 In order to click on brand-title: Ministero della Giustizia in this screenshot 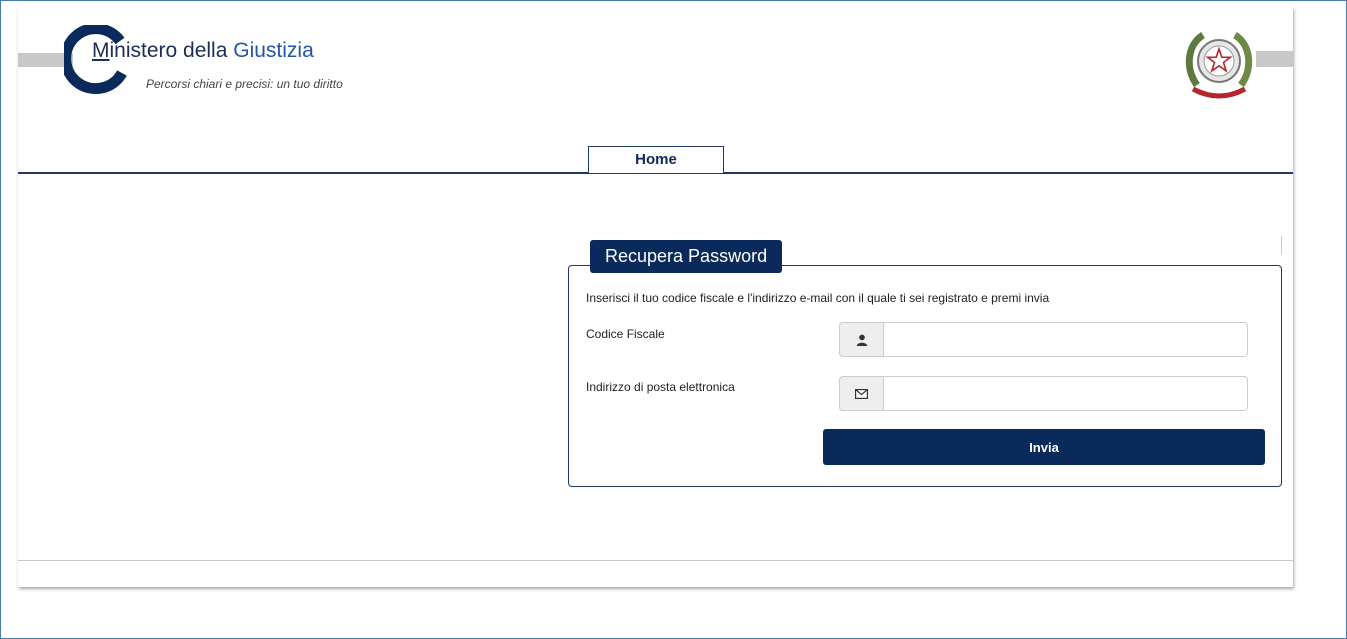, I will do `click(203, 51)`.